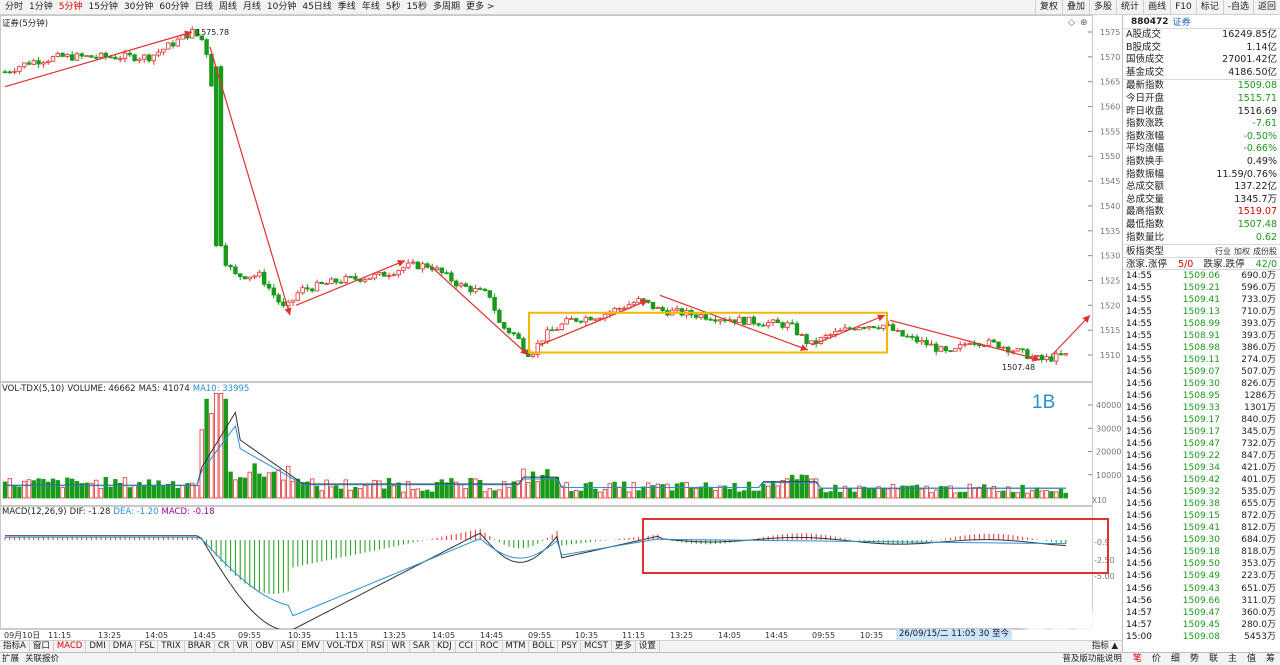 The height and width of the screenshot is (665, 1280). Describe the element at coordinates (243, 646) in the screenshot. I see `indicator-tab-9: VR` at that location.